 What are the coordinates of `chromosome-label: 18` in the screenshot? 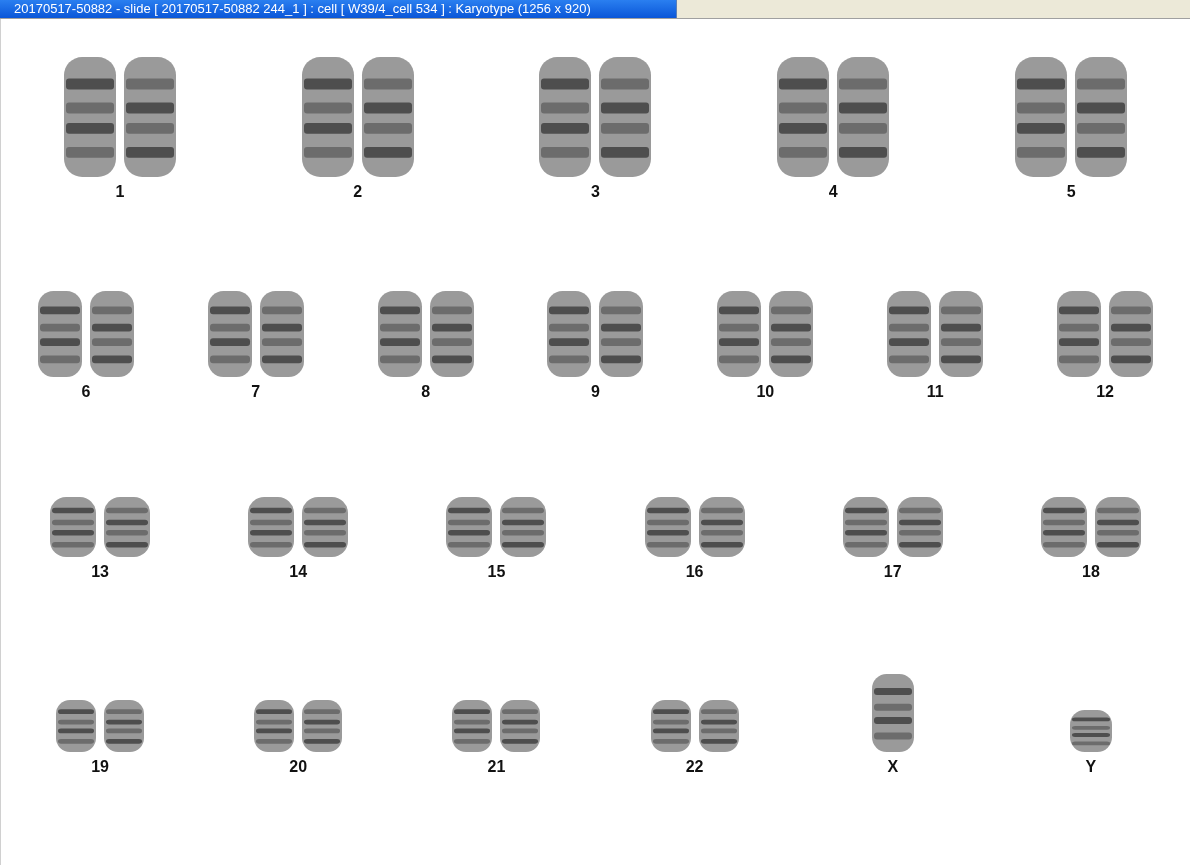 It's located at (1091, 572).